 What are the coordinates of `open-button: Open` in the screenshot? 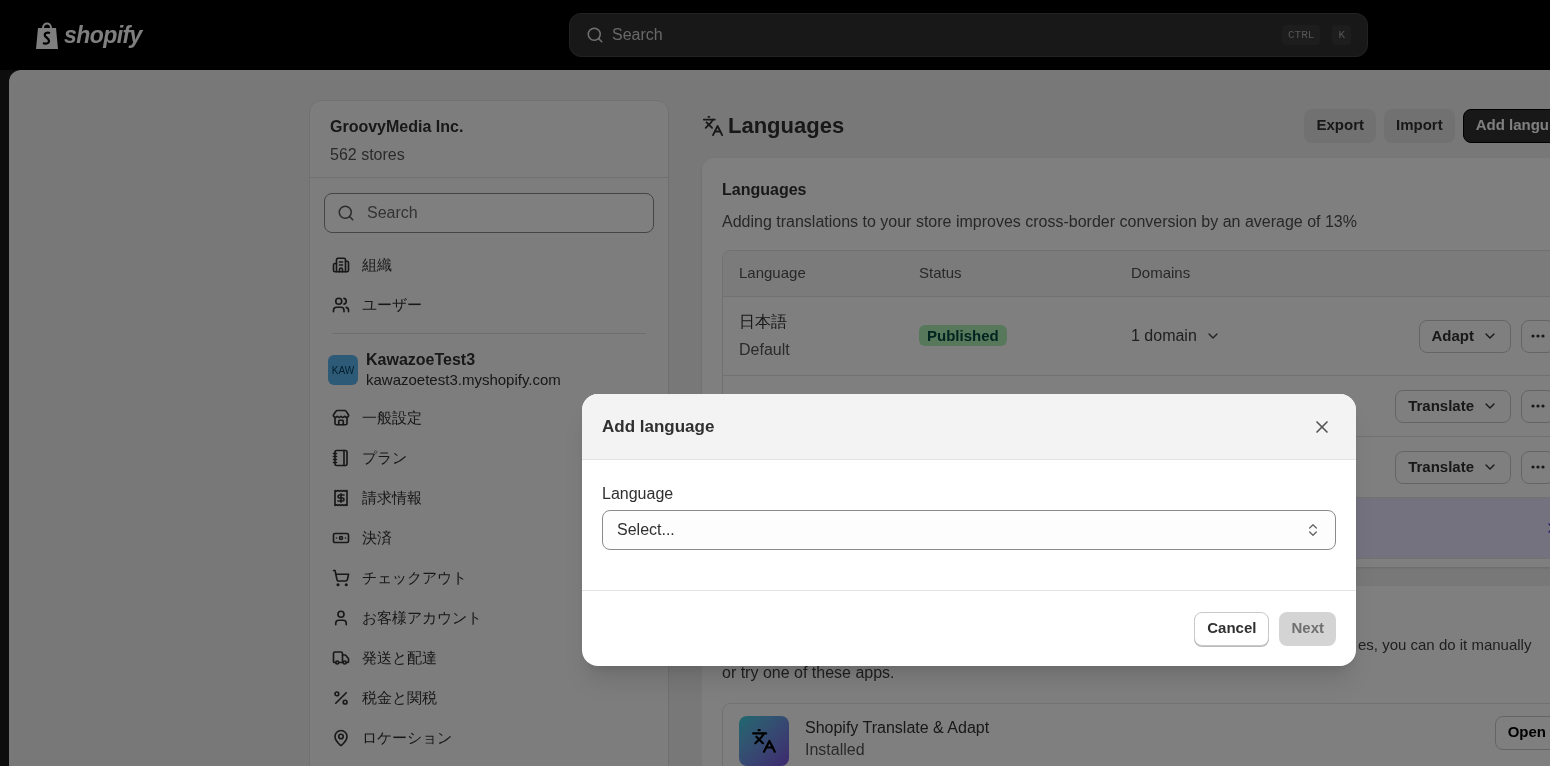 It's located at (1522, 732).